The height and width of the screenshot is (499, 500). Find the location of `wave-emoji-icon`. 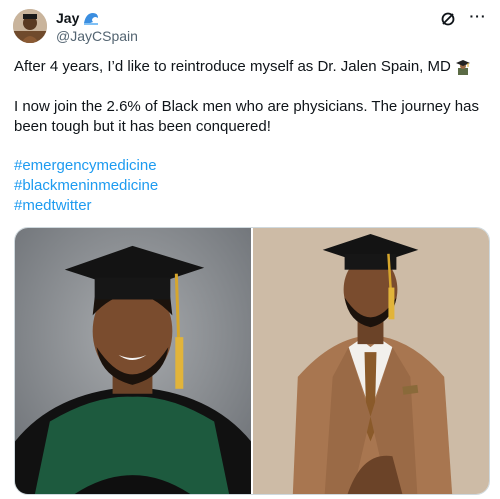

wave-emoji-icon is located at coordinates (91, 18).